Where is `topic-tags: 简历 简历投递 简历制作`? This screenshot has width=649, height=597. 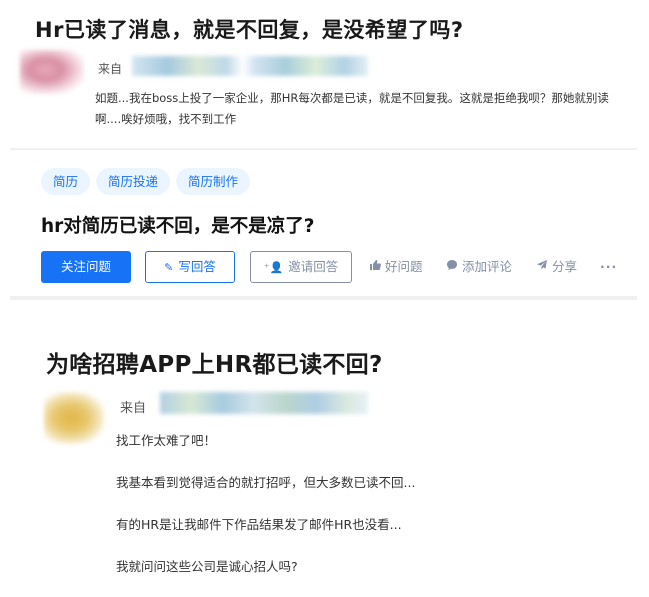
topic-tags: 简历 简历投递 简历制作 is located at coordinates (146, 181).